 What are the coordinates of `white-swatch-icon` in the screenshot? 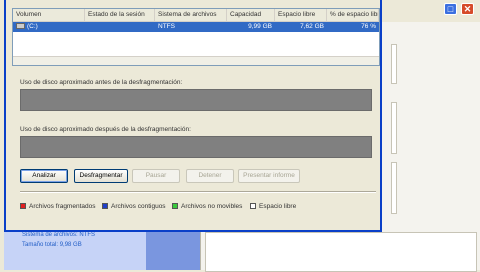 It's located at (253, 206).